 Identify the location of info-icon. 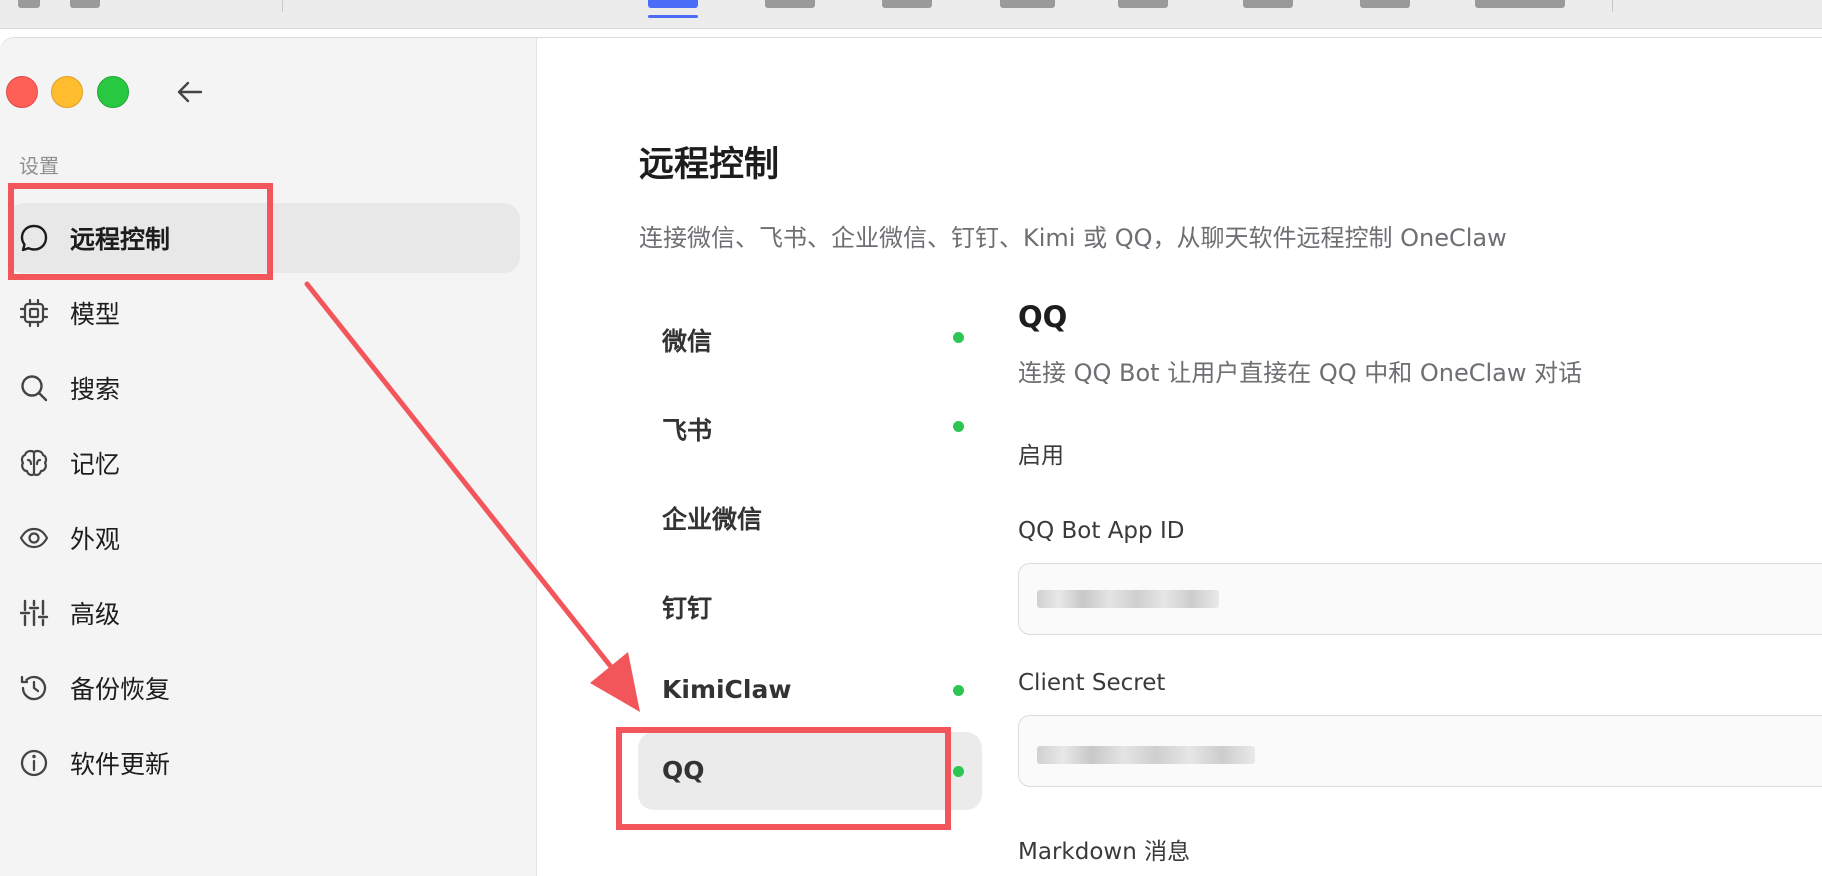
(34, 763).